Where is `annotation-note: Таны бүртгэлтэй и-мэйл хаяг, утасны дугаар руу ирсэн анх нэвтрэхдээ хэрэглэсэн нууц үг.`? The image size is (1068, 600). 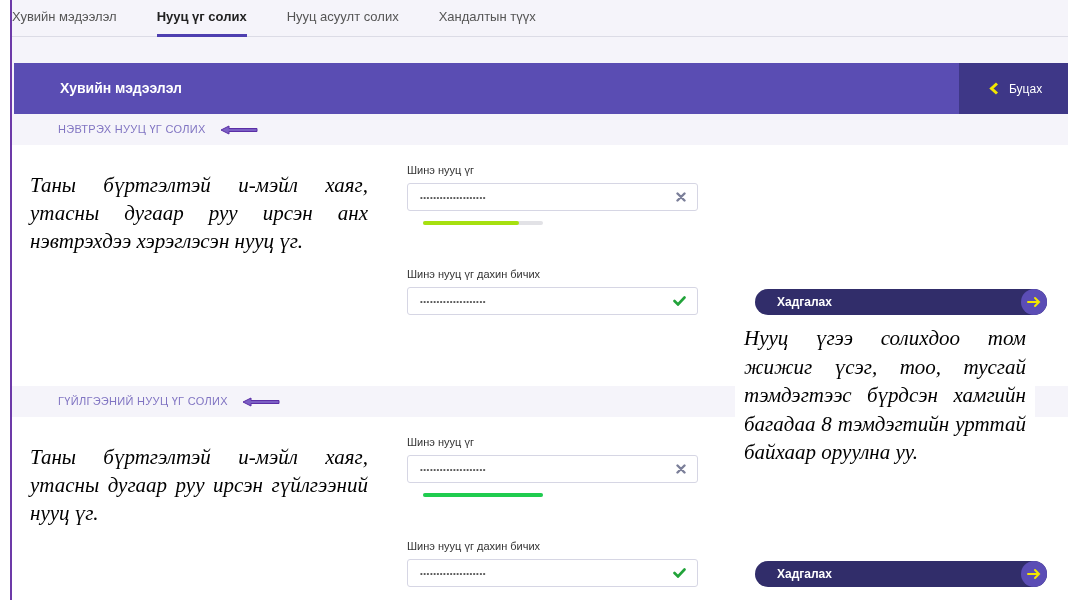
annotation-note: Таны бүртгэлтэй и-мэйл хаяг, утасны дугаар руу ирсэн анх нэвтрэхдээ хэрэглэсэн нууц үг. is located at coordinates (199, 213).